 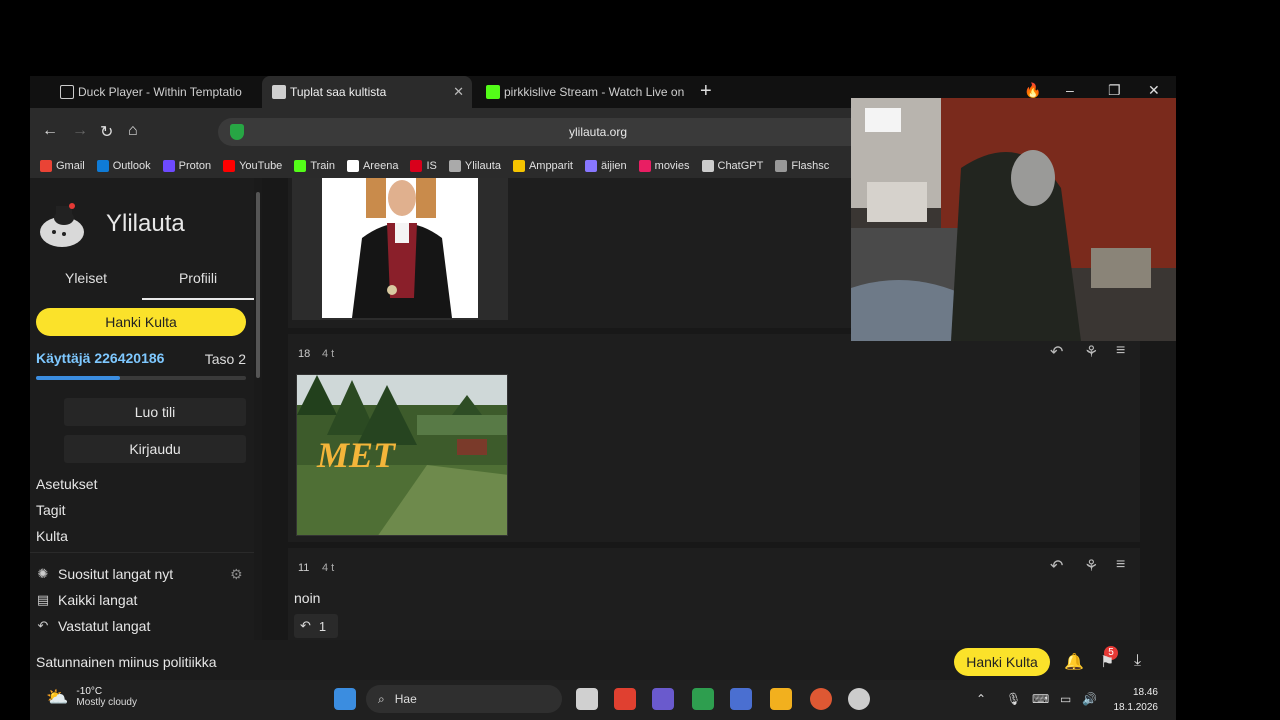 I want to click on post-image, so click(x=400, y=249).